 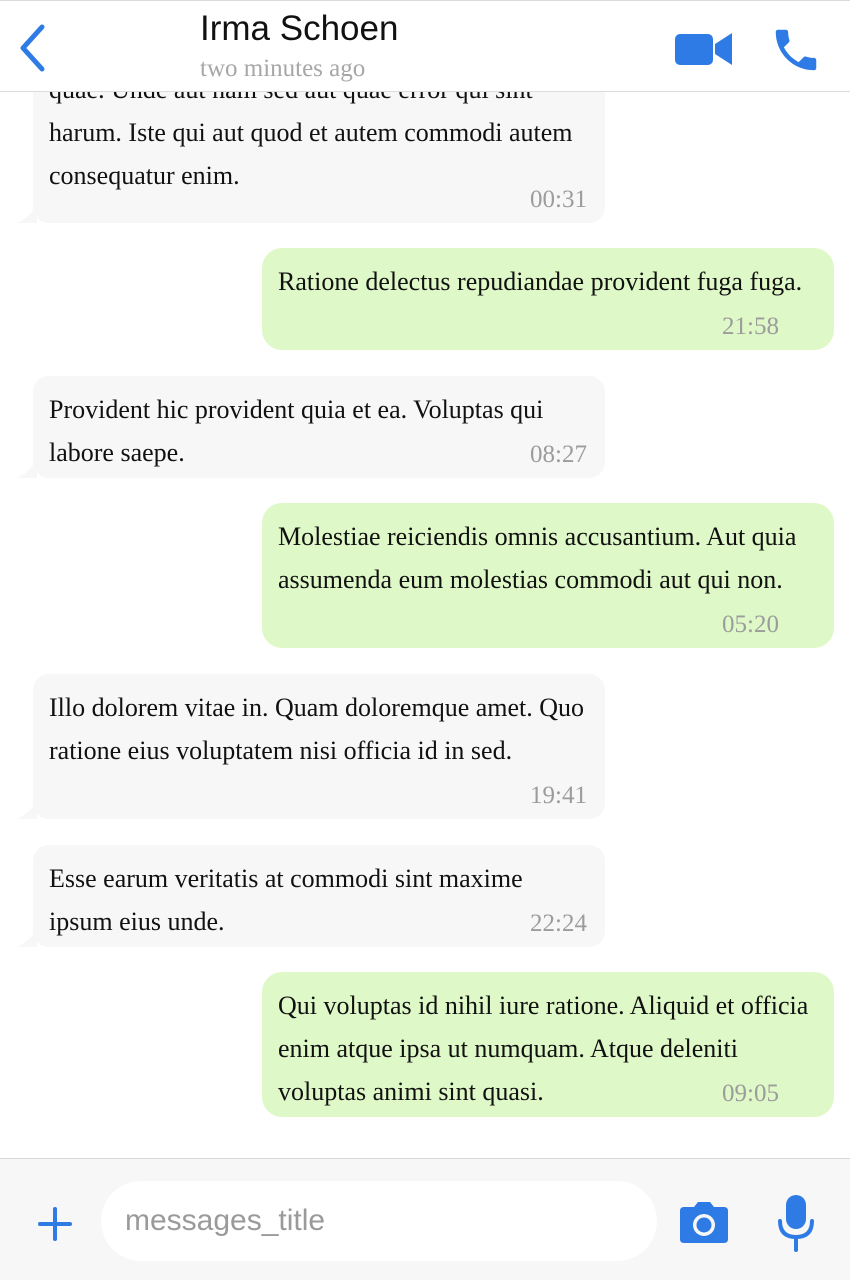 What do you see at coordinates (558, 795) in the screenshot?
I see `message-timestamp: 19:41` at bounding box center [558, 795].